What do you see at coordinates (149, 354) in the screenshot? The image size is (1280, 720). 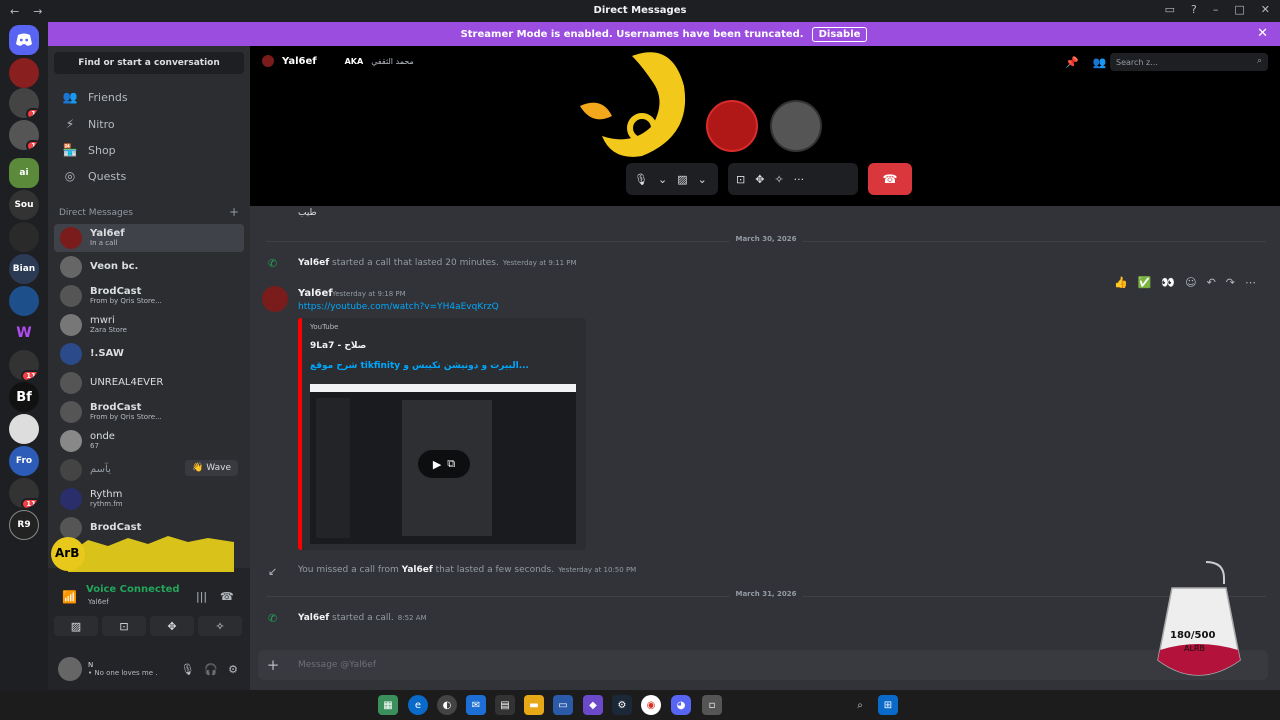 I see `dm-item: !.SAW` at bounding box center [149, 354].